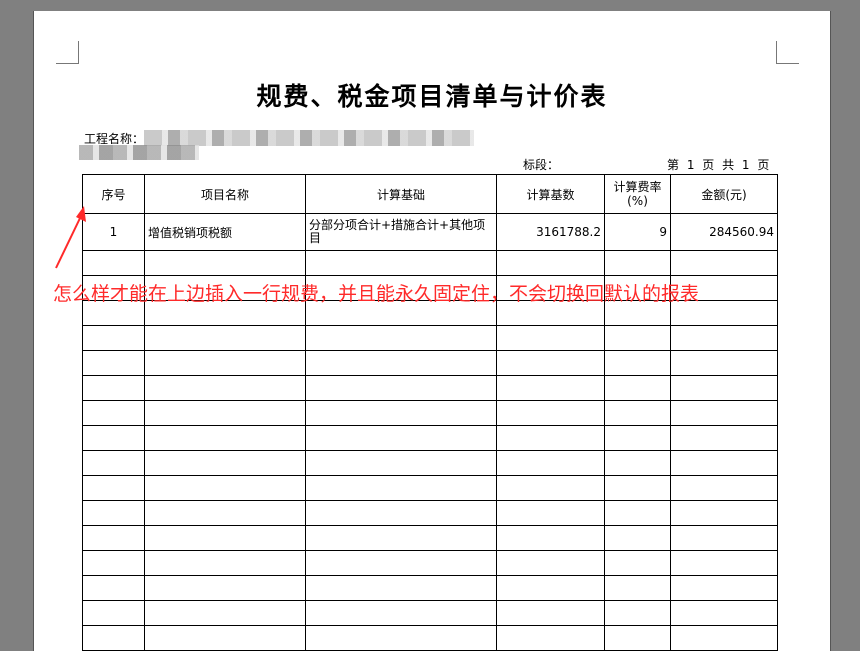 The height and width of the screenshot is (651, 860). What do you see at coordinates (70, 237) in the screenshot?
I see `annotation-arrow` at bounding box center [70, 237].